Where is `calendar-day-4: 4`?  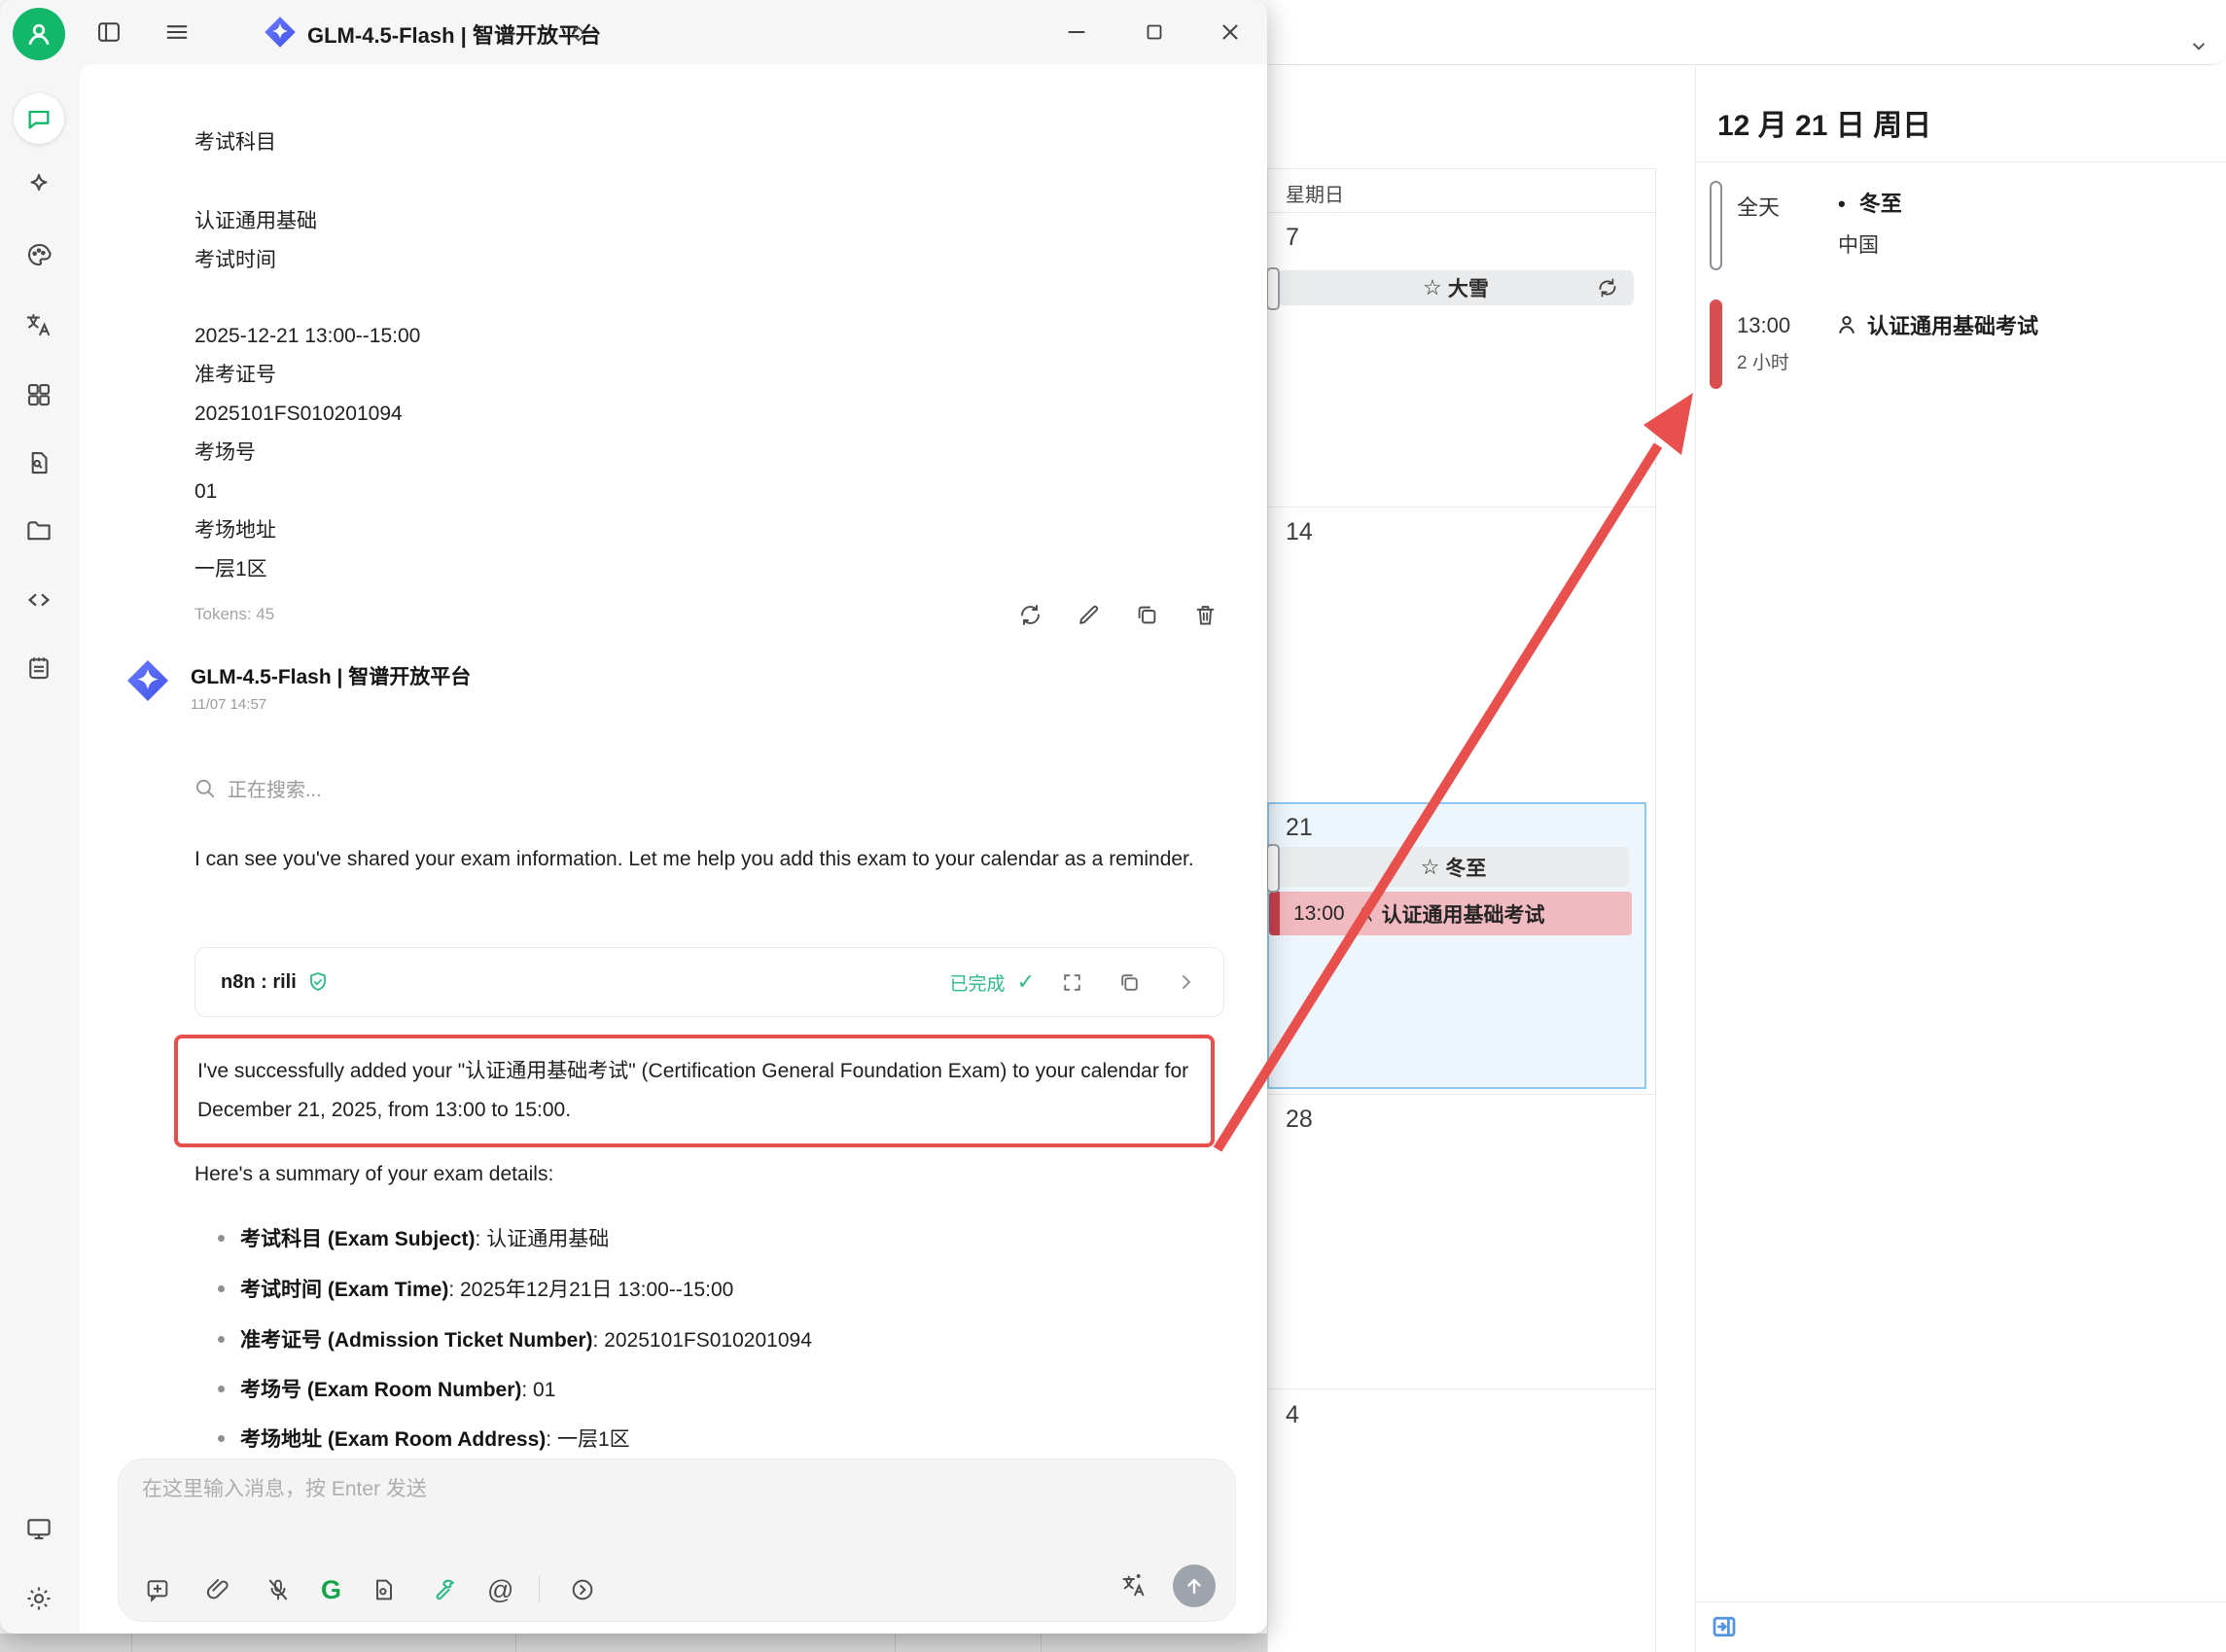 calendar-day-4: 4 is located at coordinates (1293, 1415).